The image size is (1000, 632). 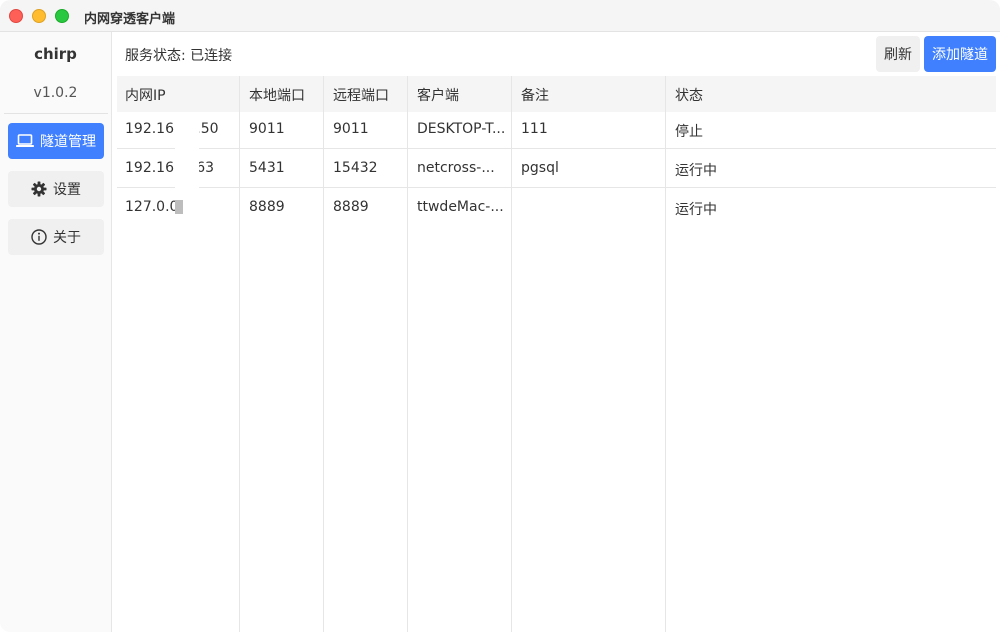 I want to click on nav-settings: 设置, so click(x=56, y=189).